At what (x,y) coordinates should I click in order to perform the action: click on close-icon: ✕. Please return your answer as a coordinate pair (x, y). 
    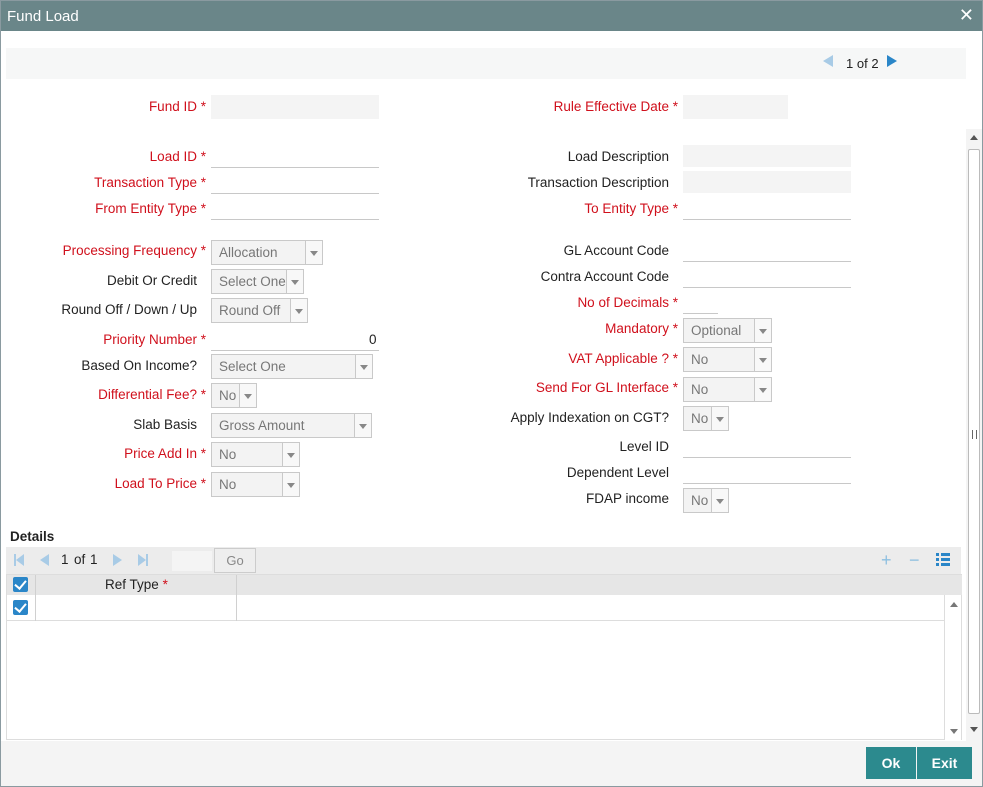
    Looking at the image, I should click on (966, 15).